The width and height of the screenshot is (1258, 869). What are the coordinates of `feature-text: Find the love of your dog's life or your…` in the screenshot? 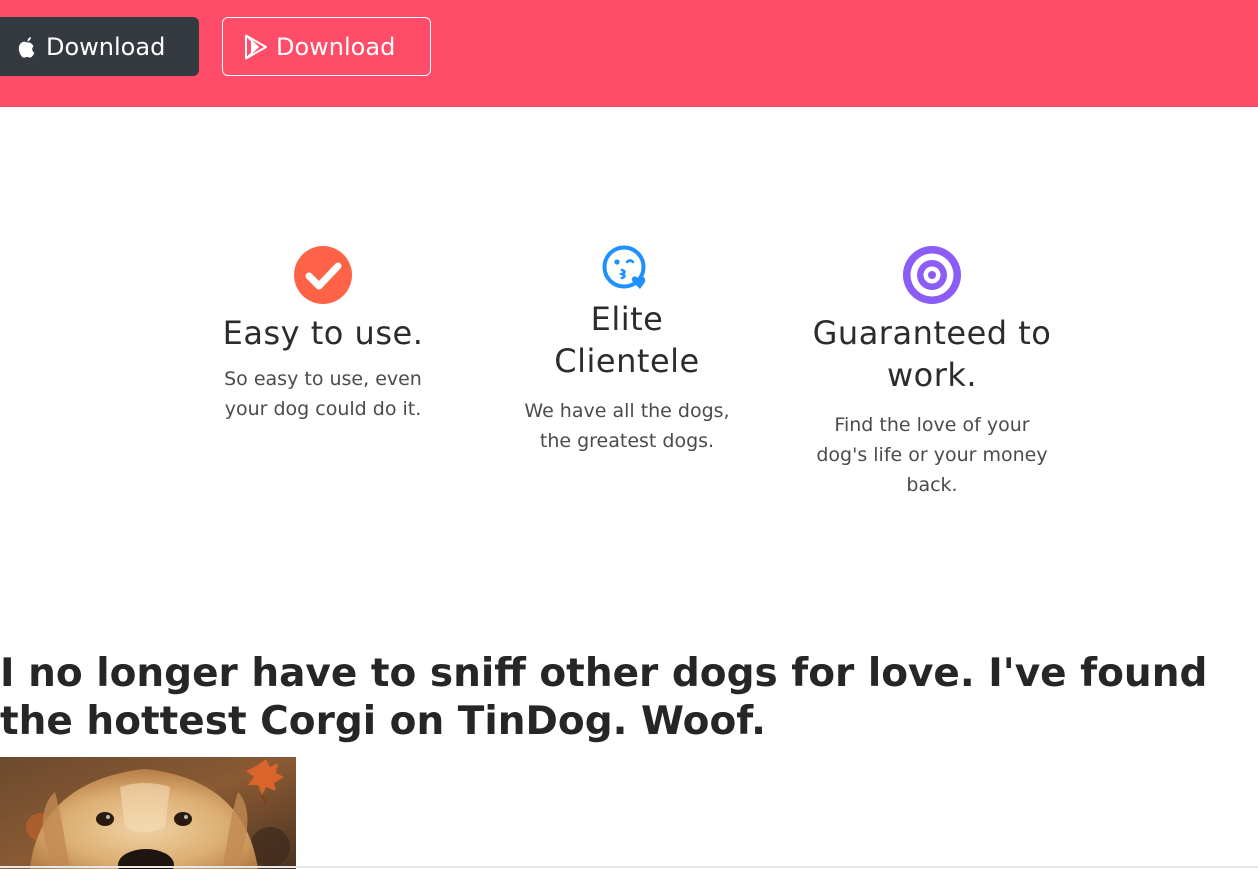 It's located at (932, 455).